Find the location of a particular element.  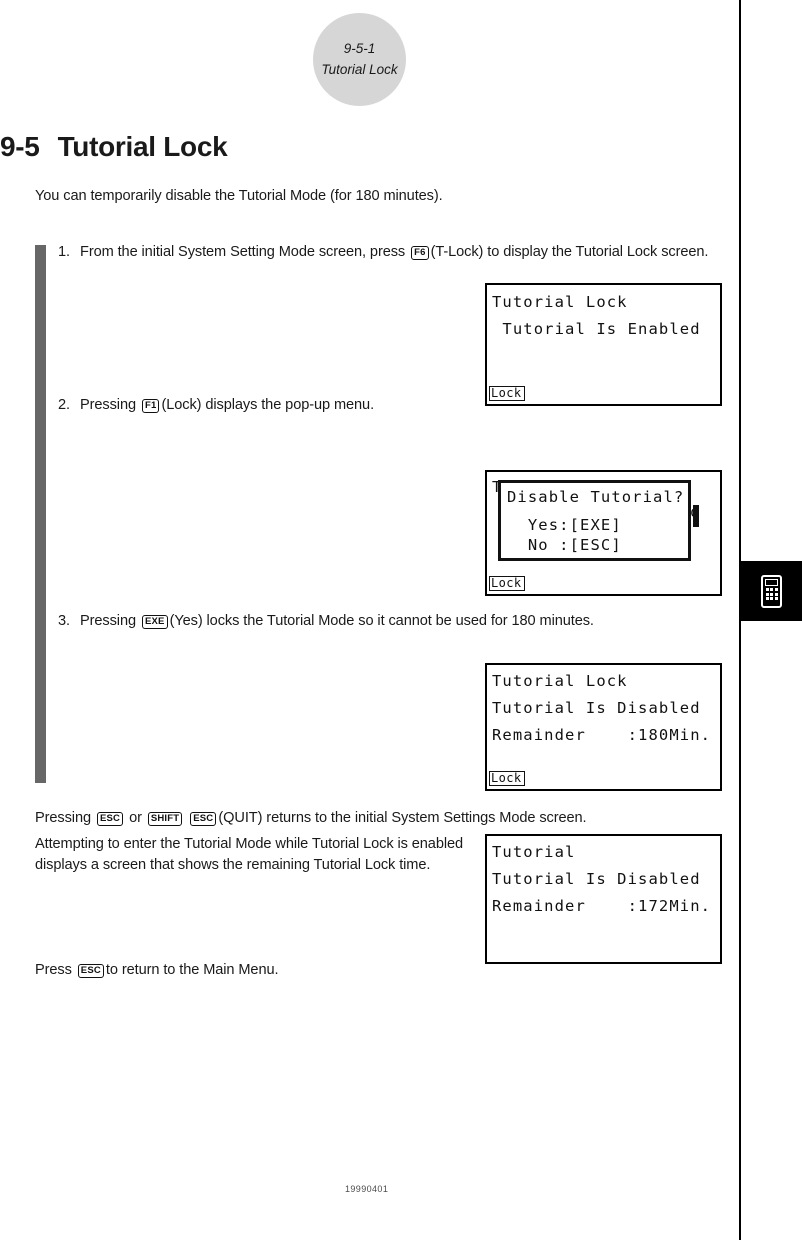

key-shift-icon: SHIFT is located at coordinates (165, 818).